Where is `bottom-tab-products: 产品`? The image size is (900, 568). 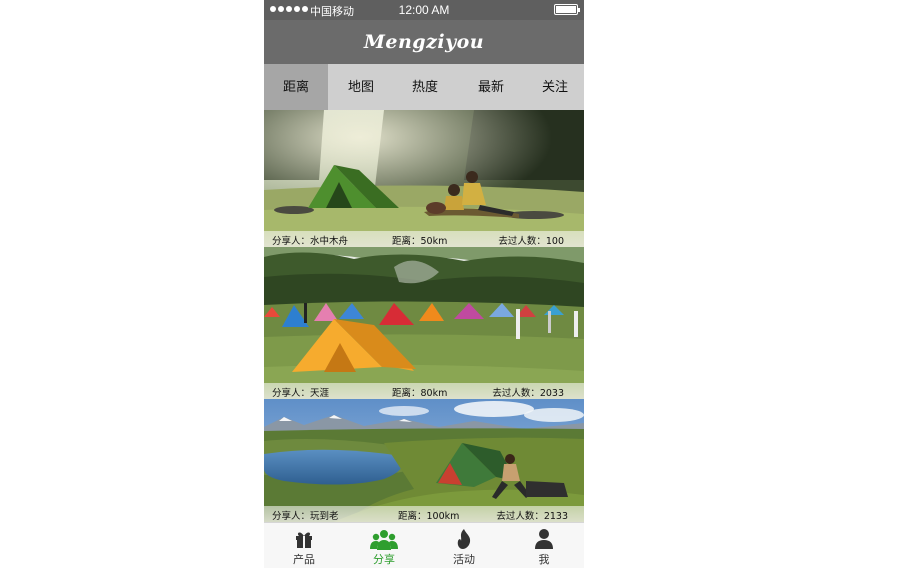 bottom-tab-products: 产品 is located at coordinates (304, 545).